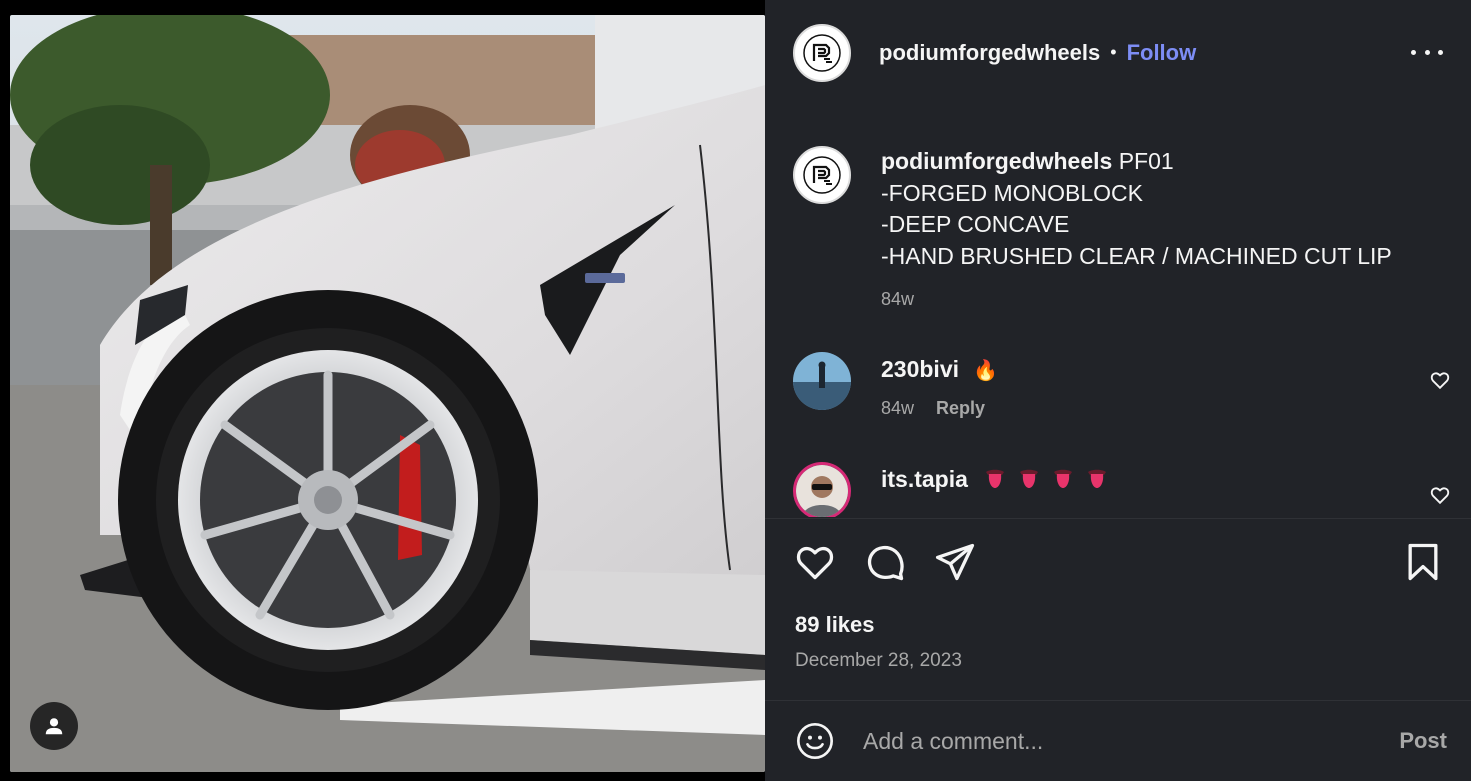  I want to click on caption-line: -FORGED MONOBLOCK, so click(1012, 192).